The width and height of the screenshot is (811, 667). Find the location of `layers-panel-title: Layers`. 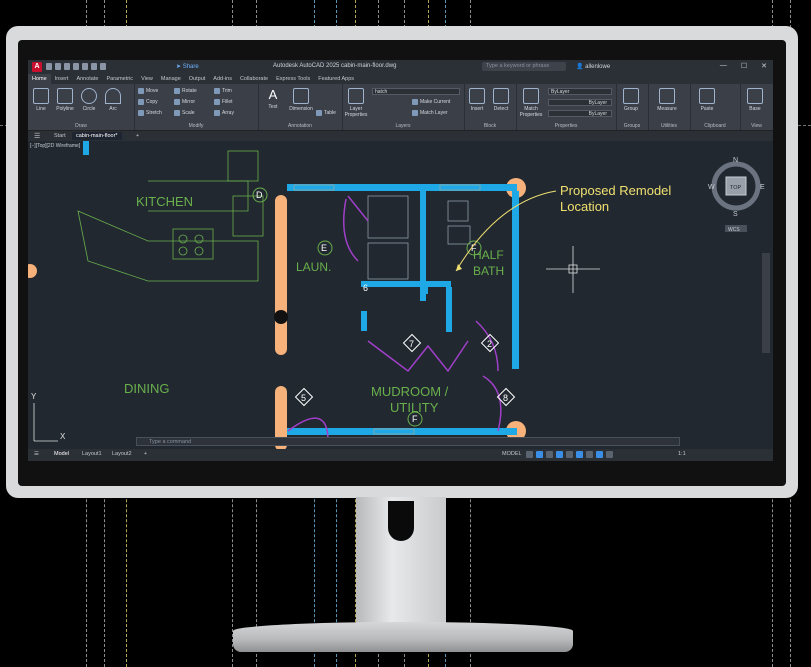

layers-panel-title: Layers is located at coordinates (403, 126).